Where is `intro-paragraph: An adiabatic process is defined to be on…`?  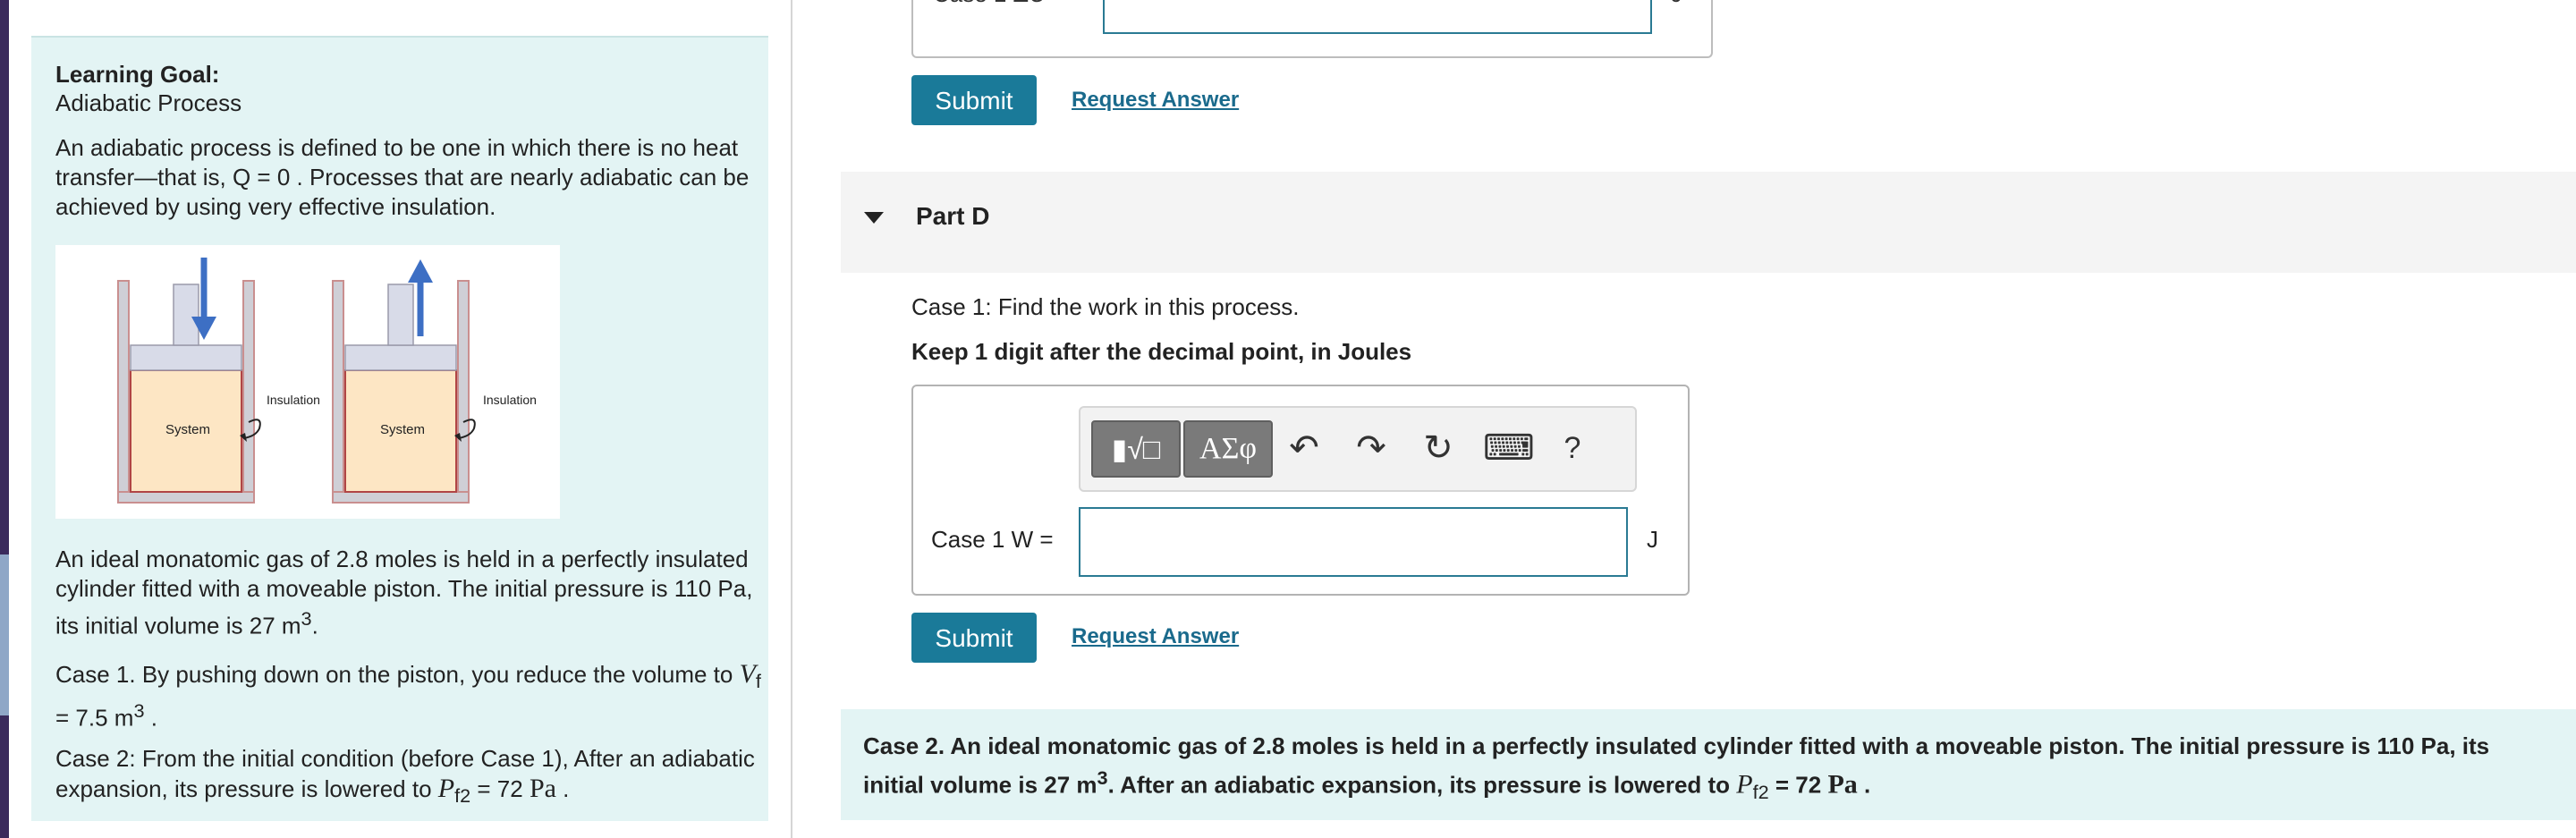 intro-paragraph: An adiabatic process is defined to be on… is located at coordinates (402, 177).